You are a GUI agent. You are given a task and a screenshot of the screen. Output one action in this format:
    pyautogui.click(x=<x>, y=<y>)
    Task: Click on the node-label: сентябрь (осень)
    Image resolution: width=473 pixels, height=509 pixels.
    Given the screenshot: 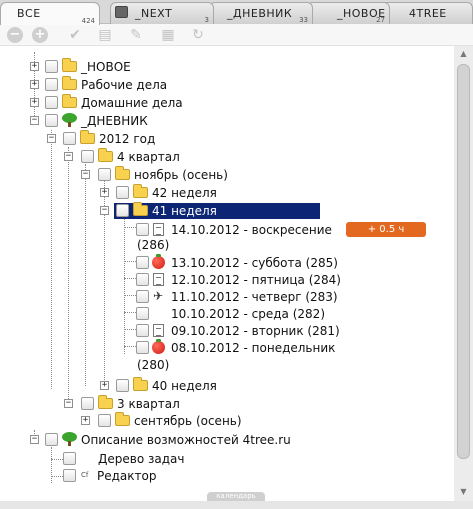 What is the action you would take?
    pyautogui.click(x=188, y=421)
    